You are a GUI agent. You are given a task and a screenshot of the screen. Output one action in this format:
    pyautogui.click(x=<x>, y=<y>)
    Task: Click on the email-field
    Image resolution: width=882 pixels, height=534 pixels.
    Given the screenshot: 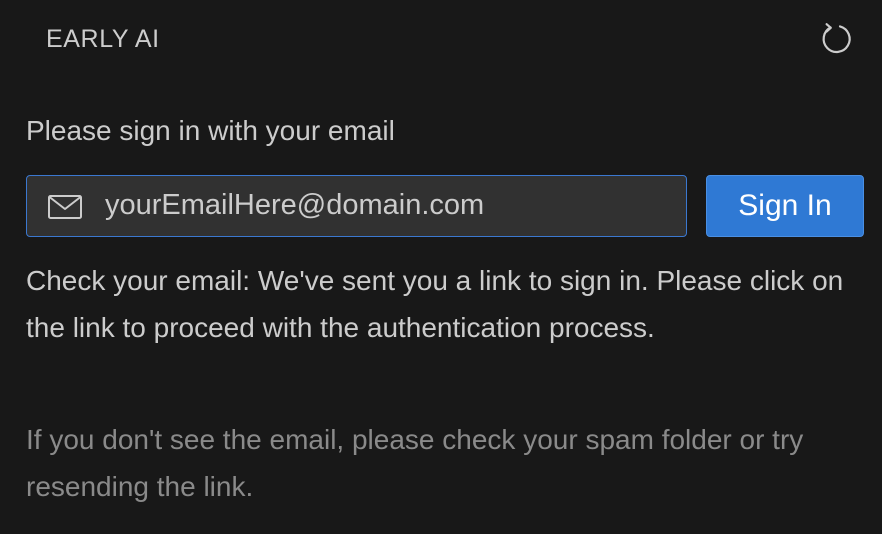 What is the action you would take?
    pyautogui.click(x=356, y=206)
    